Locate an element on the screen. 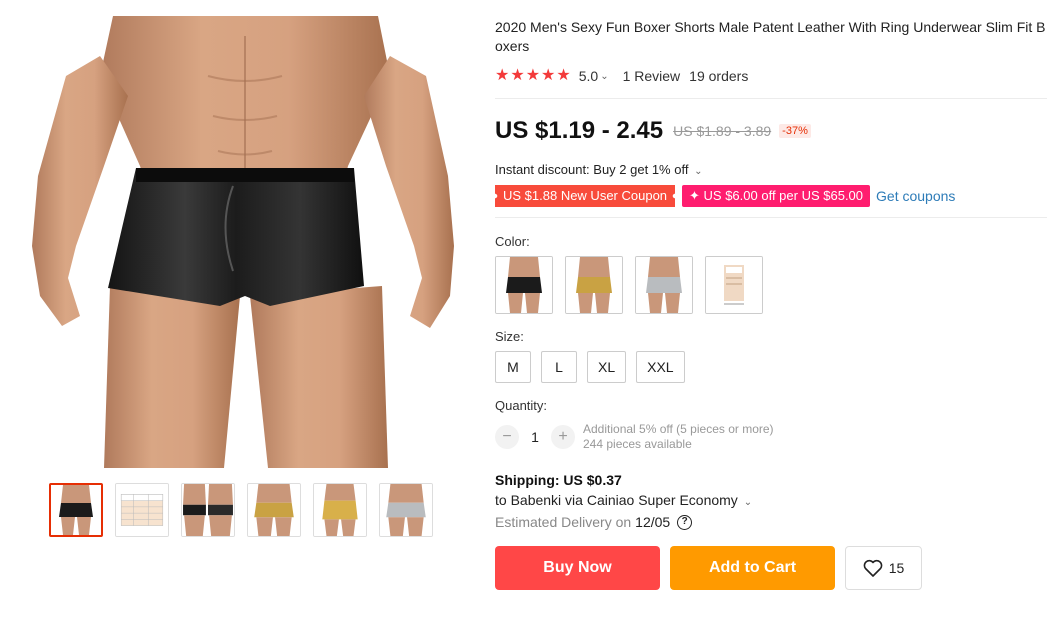 The image size is (1054, 632). add-to-cart-button: Add to Cart is located at coordinates (752, 568).